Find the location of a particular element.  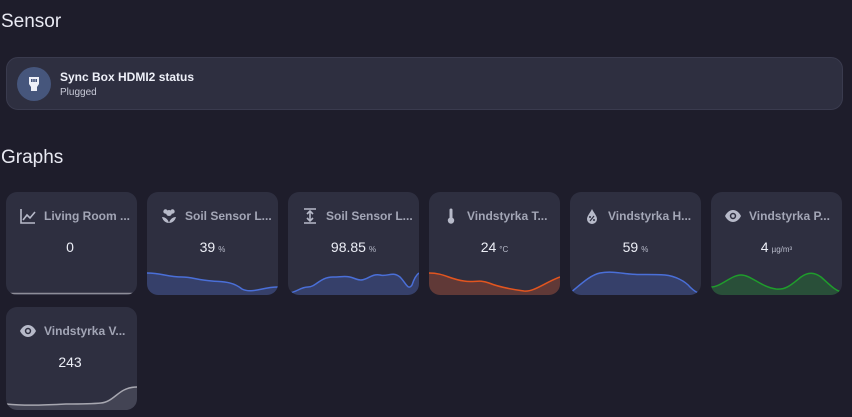

entity-name: Sync Box HDMI2 status is located at coordinates (127, 76).